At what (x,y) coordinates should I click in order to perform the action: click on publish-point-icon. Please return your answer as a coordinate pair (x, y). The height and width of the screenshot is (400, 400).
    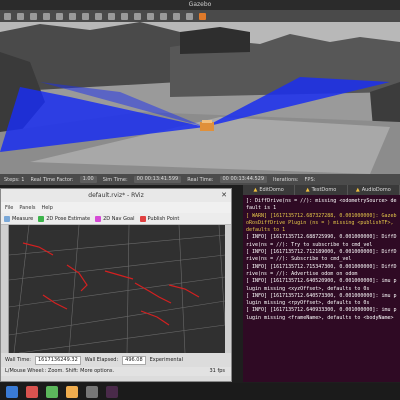
    Looking at the image, I should click on (142, 218).